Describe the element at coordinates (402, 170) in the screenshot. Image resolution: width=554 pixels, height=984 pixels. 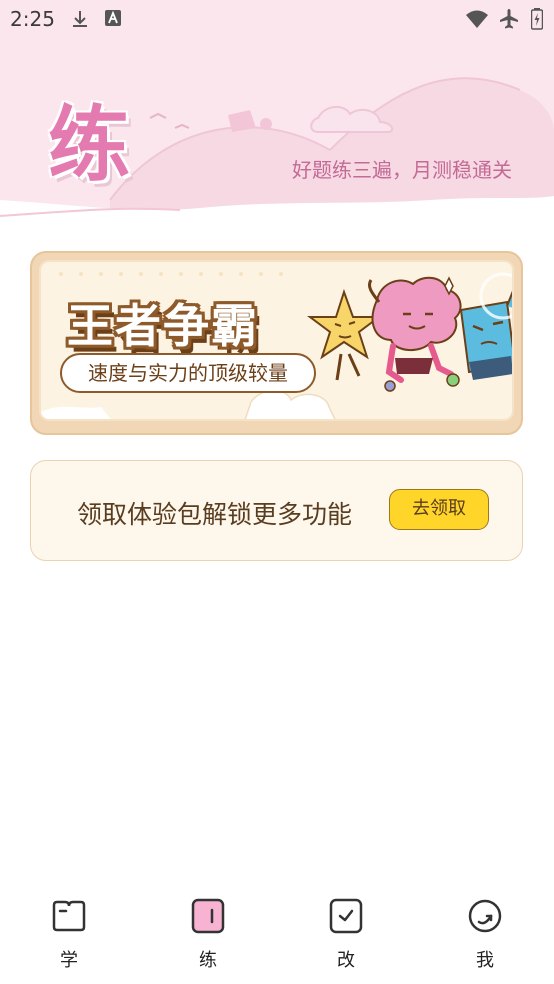
I see `header-slogan: 好题练三遍，月测稳通关` at that location.